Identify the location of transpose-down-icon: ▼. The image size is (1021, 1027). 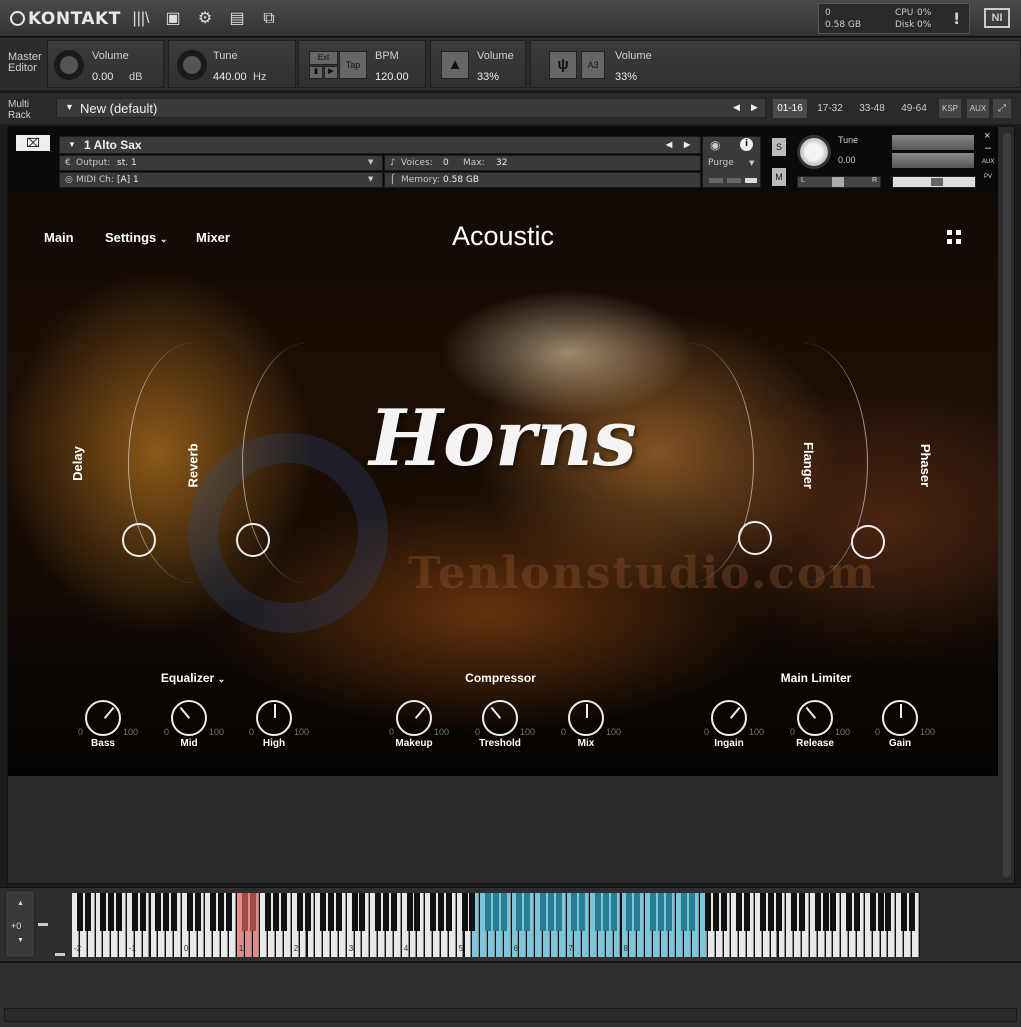
(20, 940).